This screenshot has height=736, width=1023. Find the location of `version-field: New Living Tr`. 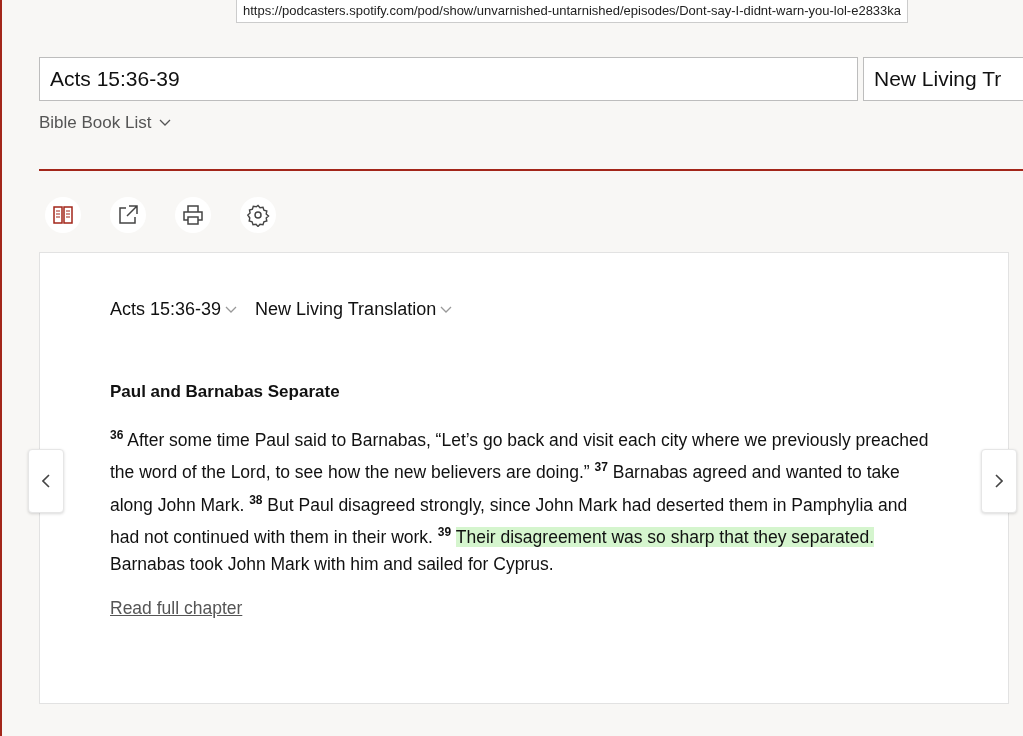

version-field: New Living Tr is located at coordinates (943, 79).